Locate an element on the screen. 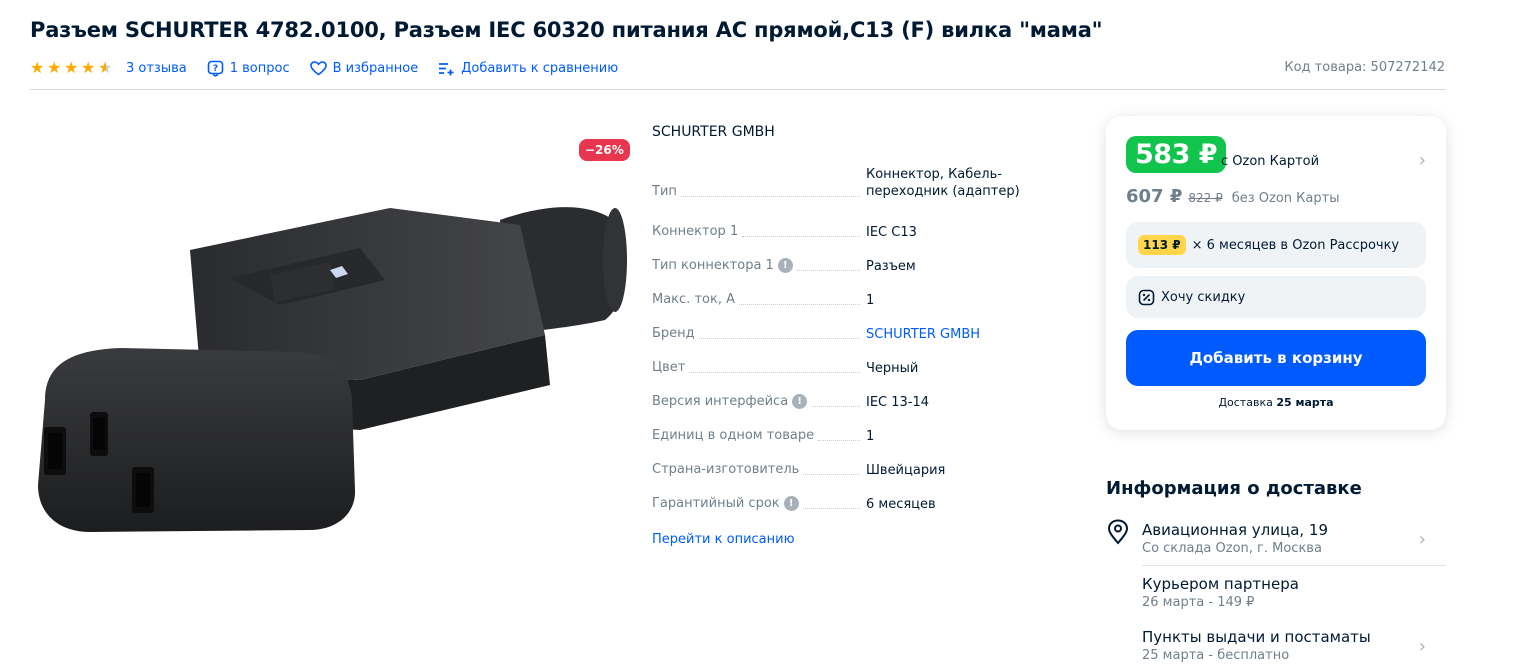 The width and height of the screenshot is (1519, 671). questions-link: ? 1 вопрос is located at coordinates (248, 68).